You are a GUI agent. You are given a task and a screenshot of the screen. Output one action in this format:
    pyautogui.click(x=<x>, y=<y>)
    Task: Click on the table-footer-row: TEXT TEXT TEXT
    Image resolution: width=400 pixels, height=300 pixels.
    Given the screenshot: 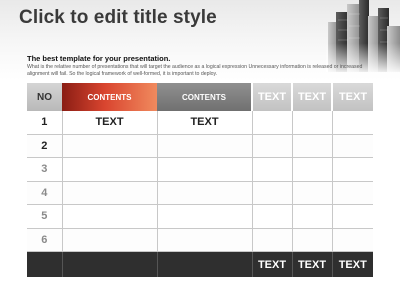 What is the action you would take?
    pyautogui.click(x=200, y=264)
    